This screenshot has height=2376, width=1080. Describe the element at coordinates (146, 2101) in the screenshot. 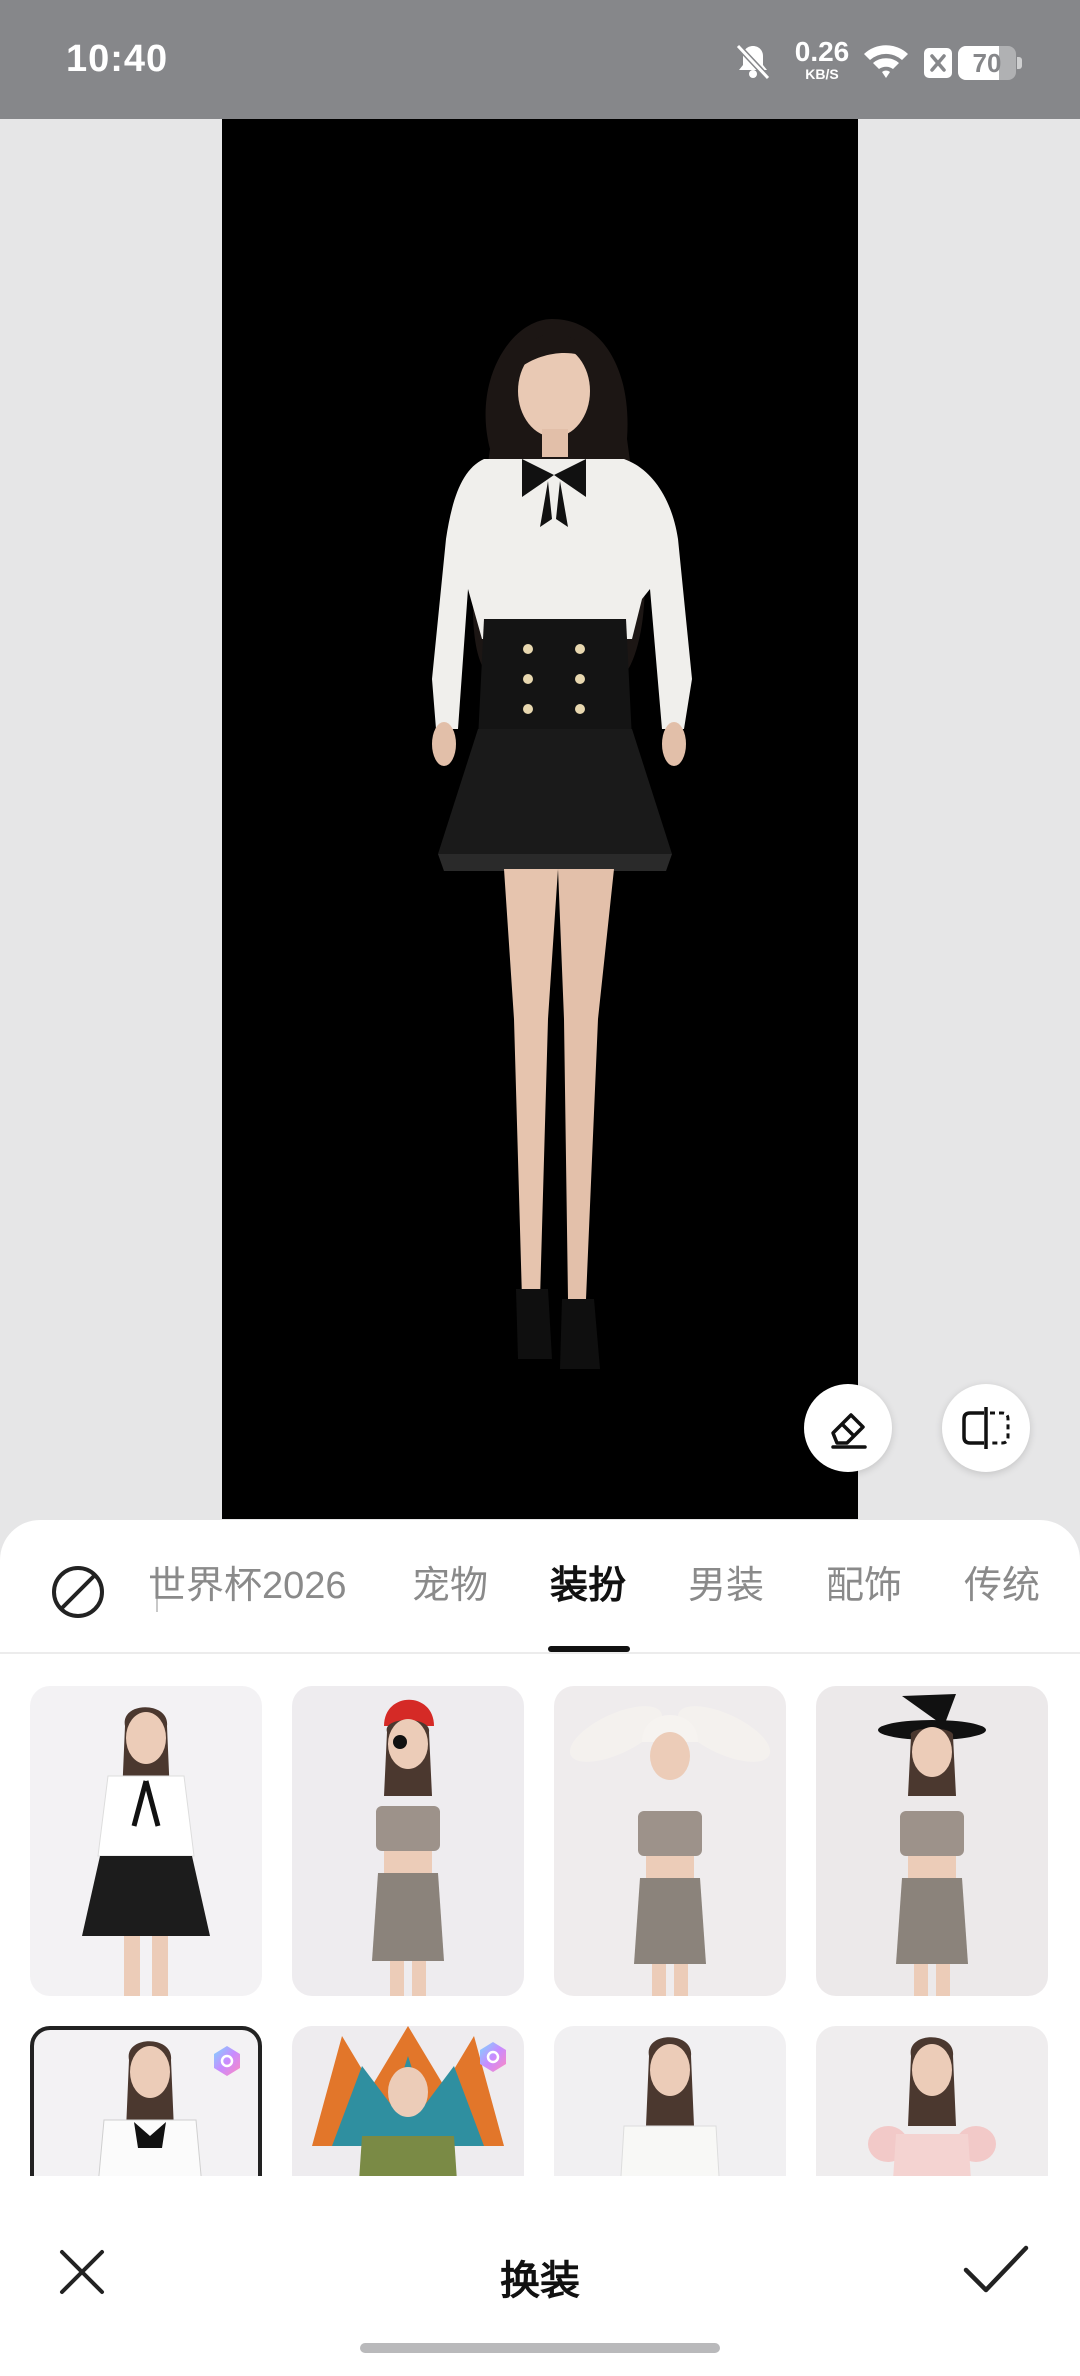

I see `outfit-lace-collar-blouse` at that location.